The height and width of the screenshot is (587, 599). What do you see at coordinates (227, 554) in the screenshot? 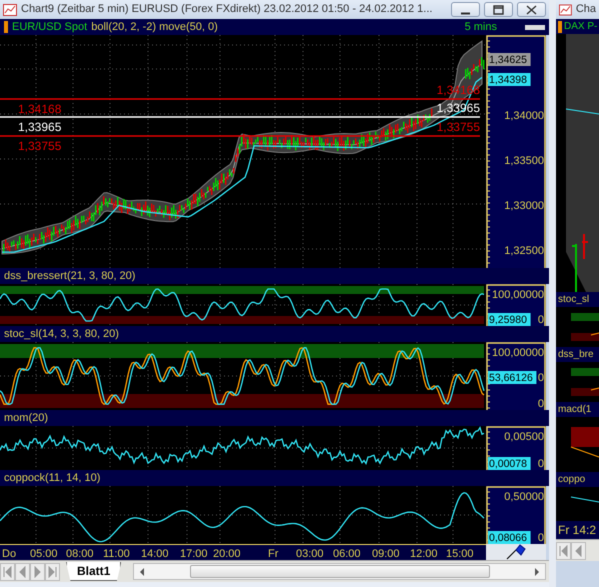
I see `time-label: 20:00` at bounding box center [227, 554].